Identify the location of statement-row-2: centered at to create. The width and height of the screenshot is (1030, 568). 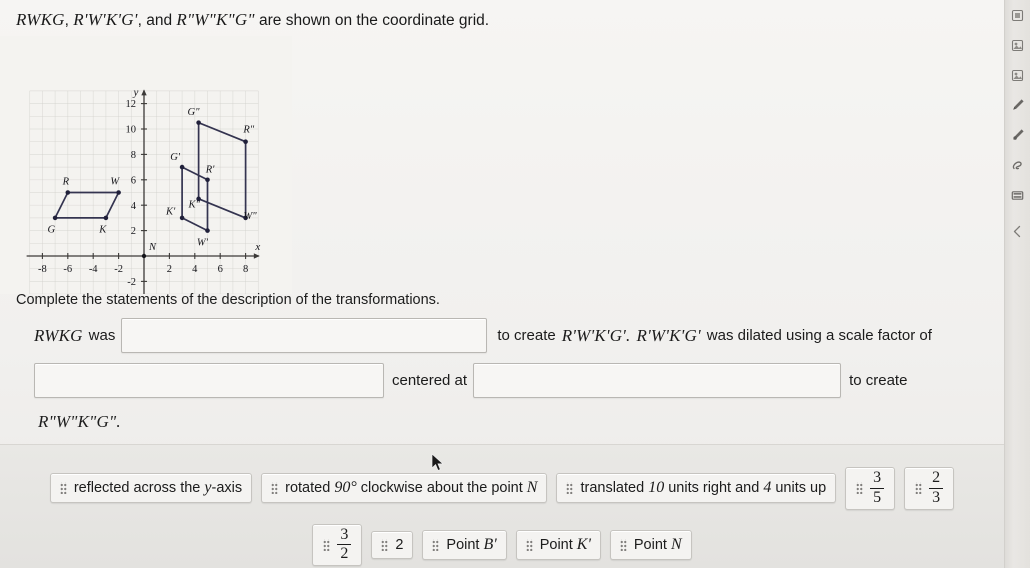
(514, 380).